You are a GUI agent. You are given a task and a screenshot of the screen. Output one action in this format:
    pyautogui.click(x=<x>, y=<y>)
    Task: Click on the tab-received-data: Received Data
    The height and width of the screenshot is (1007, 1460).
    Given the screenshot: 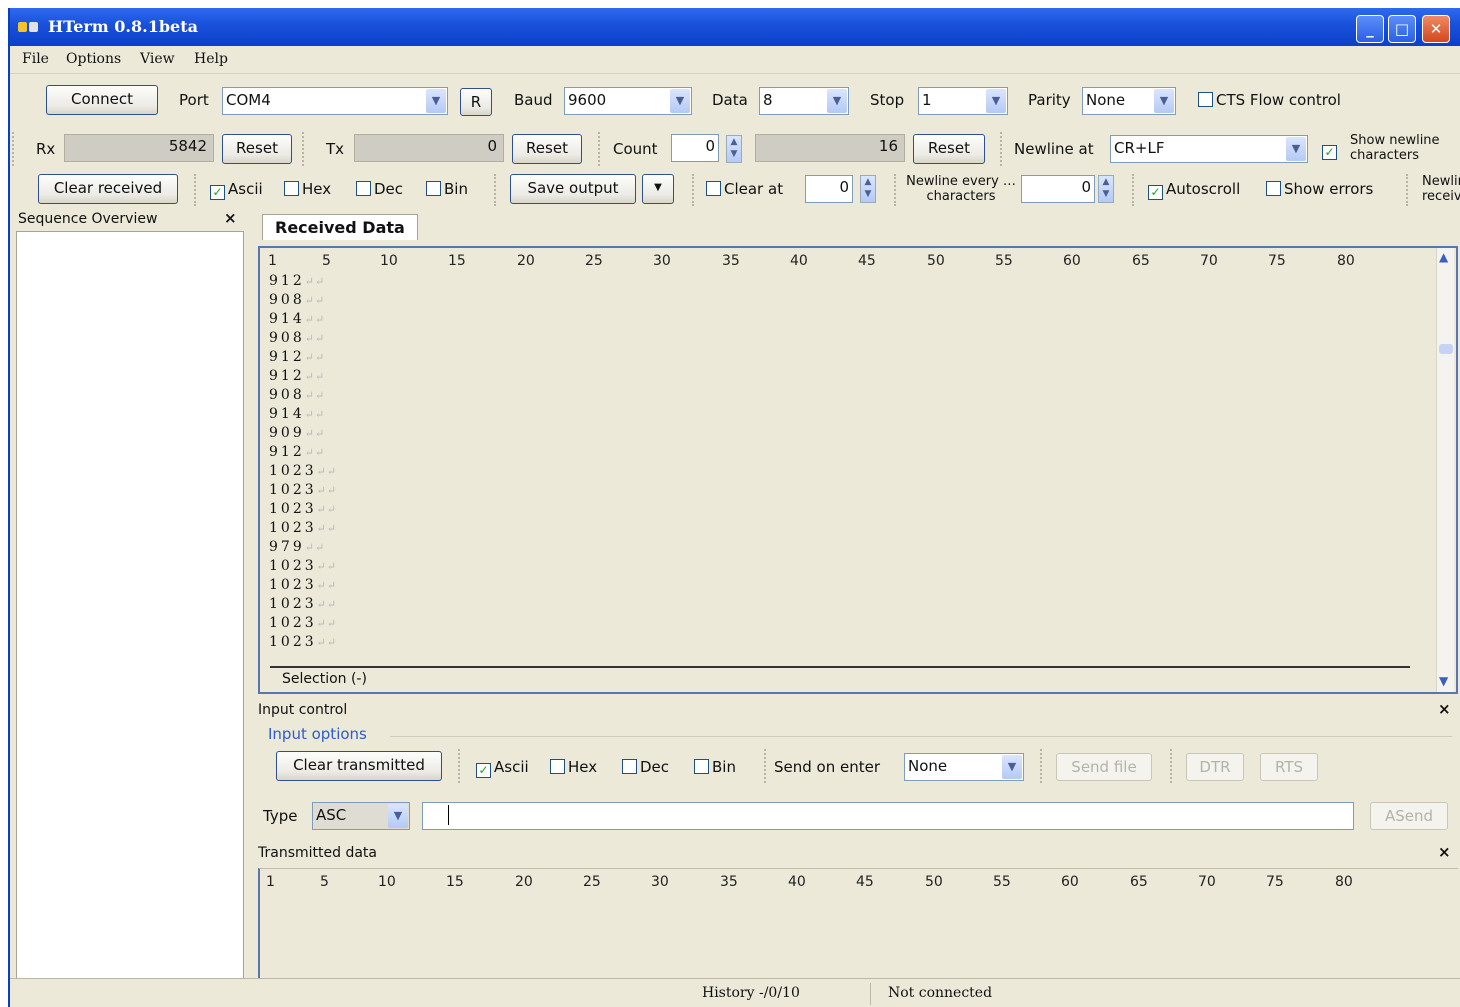 What is the action you would take?
    pyautogui.click(x=340, y=227)
    